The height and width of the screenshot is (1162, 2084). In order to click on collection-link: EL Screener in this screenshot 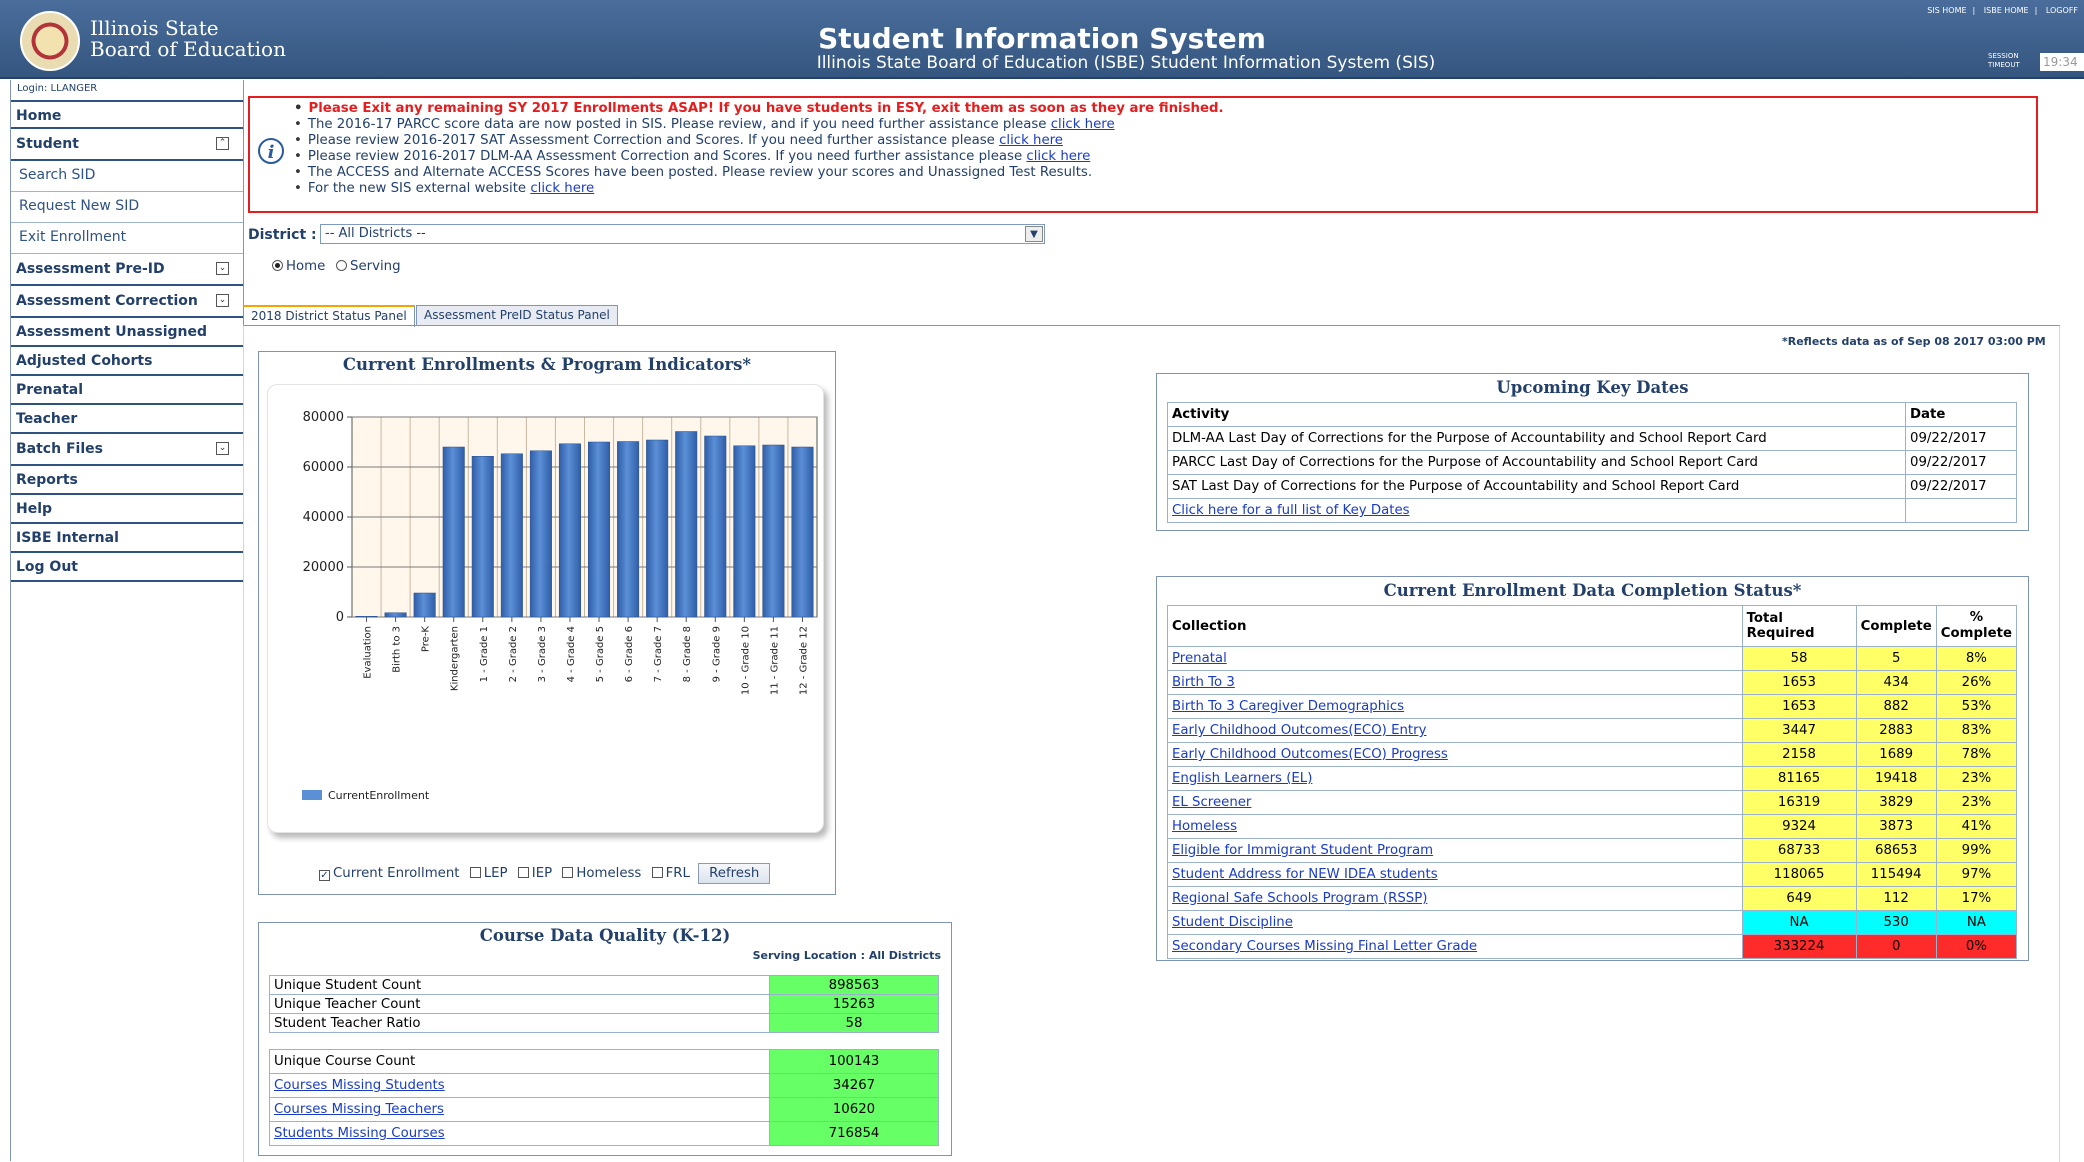, I will do `click(1211, 802)`.